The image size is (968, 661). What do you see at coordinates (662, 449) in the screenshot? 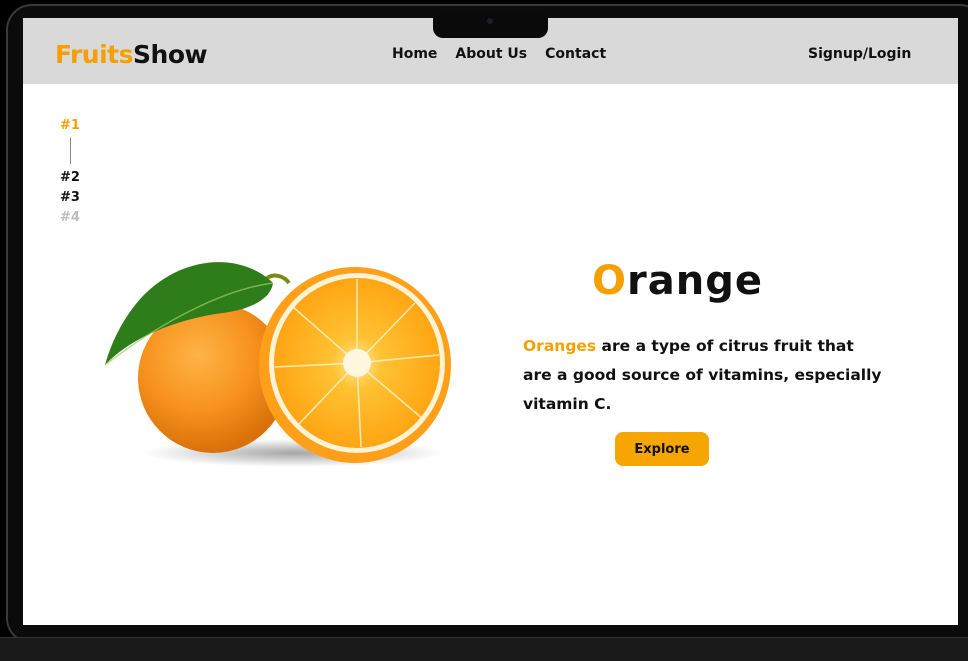
I see `explore-button: Explore` at bounding box center [662, 449].